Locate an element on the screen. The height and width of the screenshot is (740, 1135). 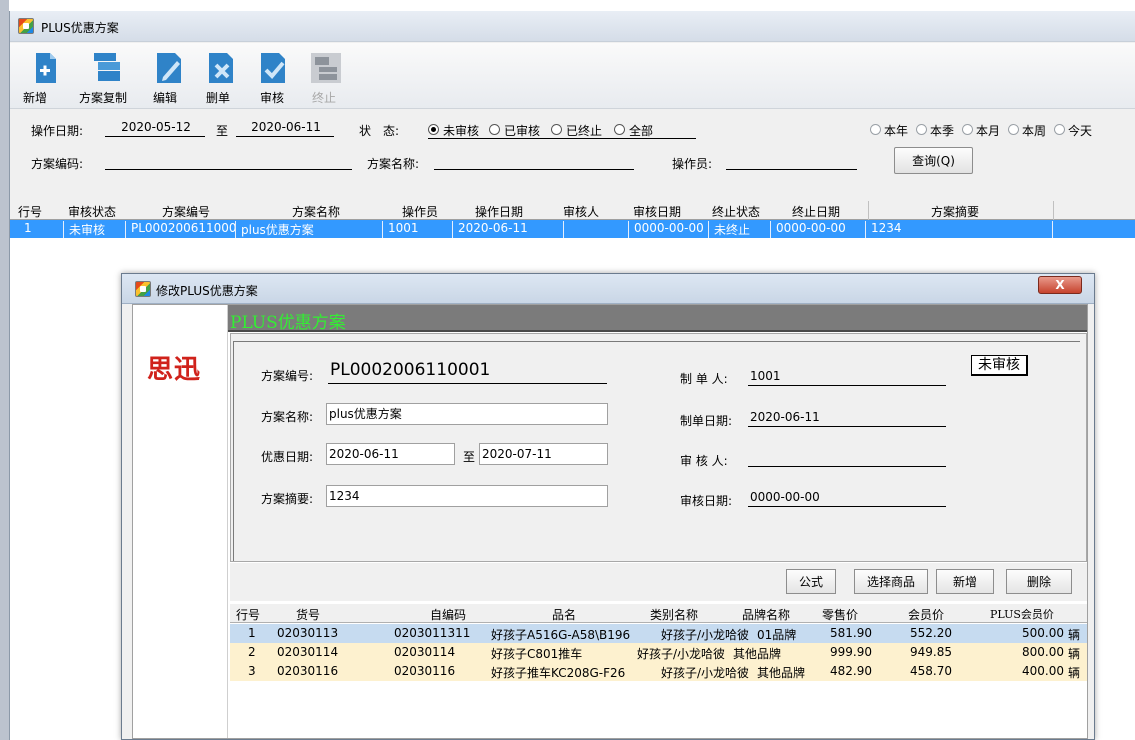
screen-edge is located at coordinates (4, 370).